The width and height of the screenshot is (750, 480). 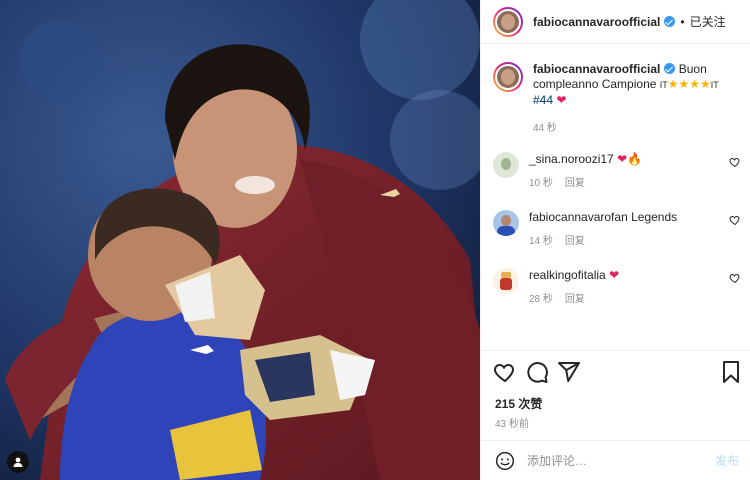 I want to click on commenter-username: _sina.noroozi17, so click(x=571, y=159).